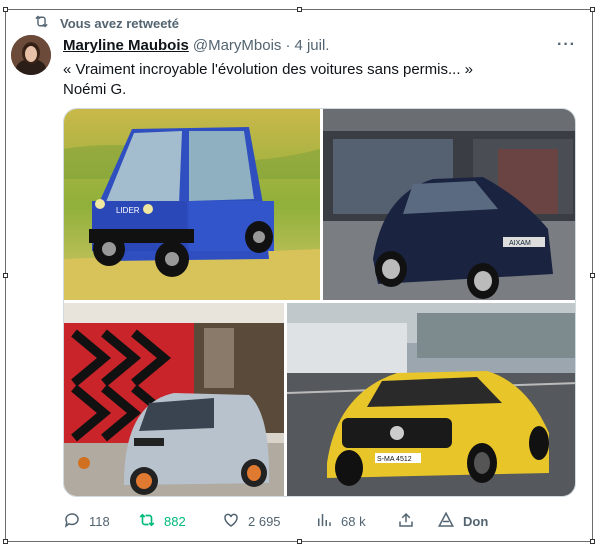  Describe the element at coordinates (147, 521) in the screenshot. I see `retweet-icon` at that location.